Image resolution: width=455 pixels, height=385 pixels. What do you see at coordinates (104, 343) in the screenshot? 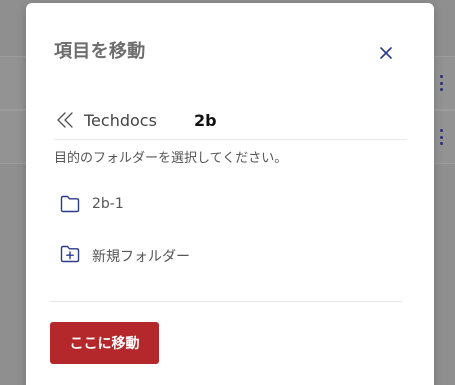
I see `move-here-button: ここに移動` at bounding box center [104, 343].